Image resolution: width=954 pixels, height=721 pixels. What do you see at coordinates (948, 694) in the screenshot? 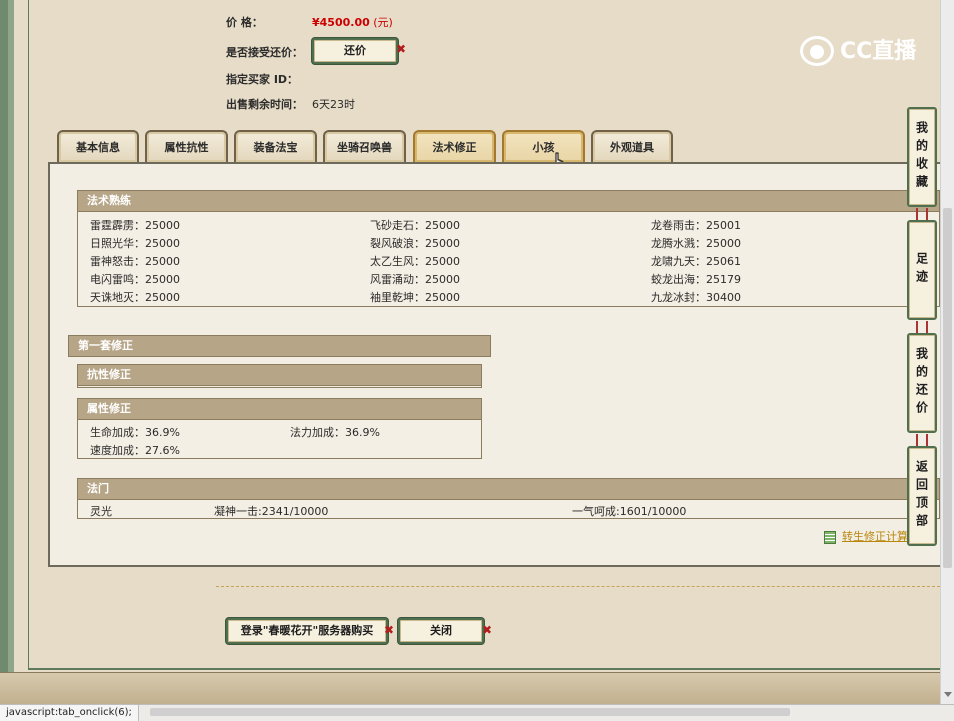
I see `scroll-down-icon` at bounding box center [948, 694].